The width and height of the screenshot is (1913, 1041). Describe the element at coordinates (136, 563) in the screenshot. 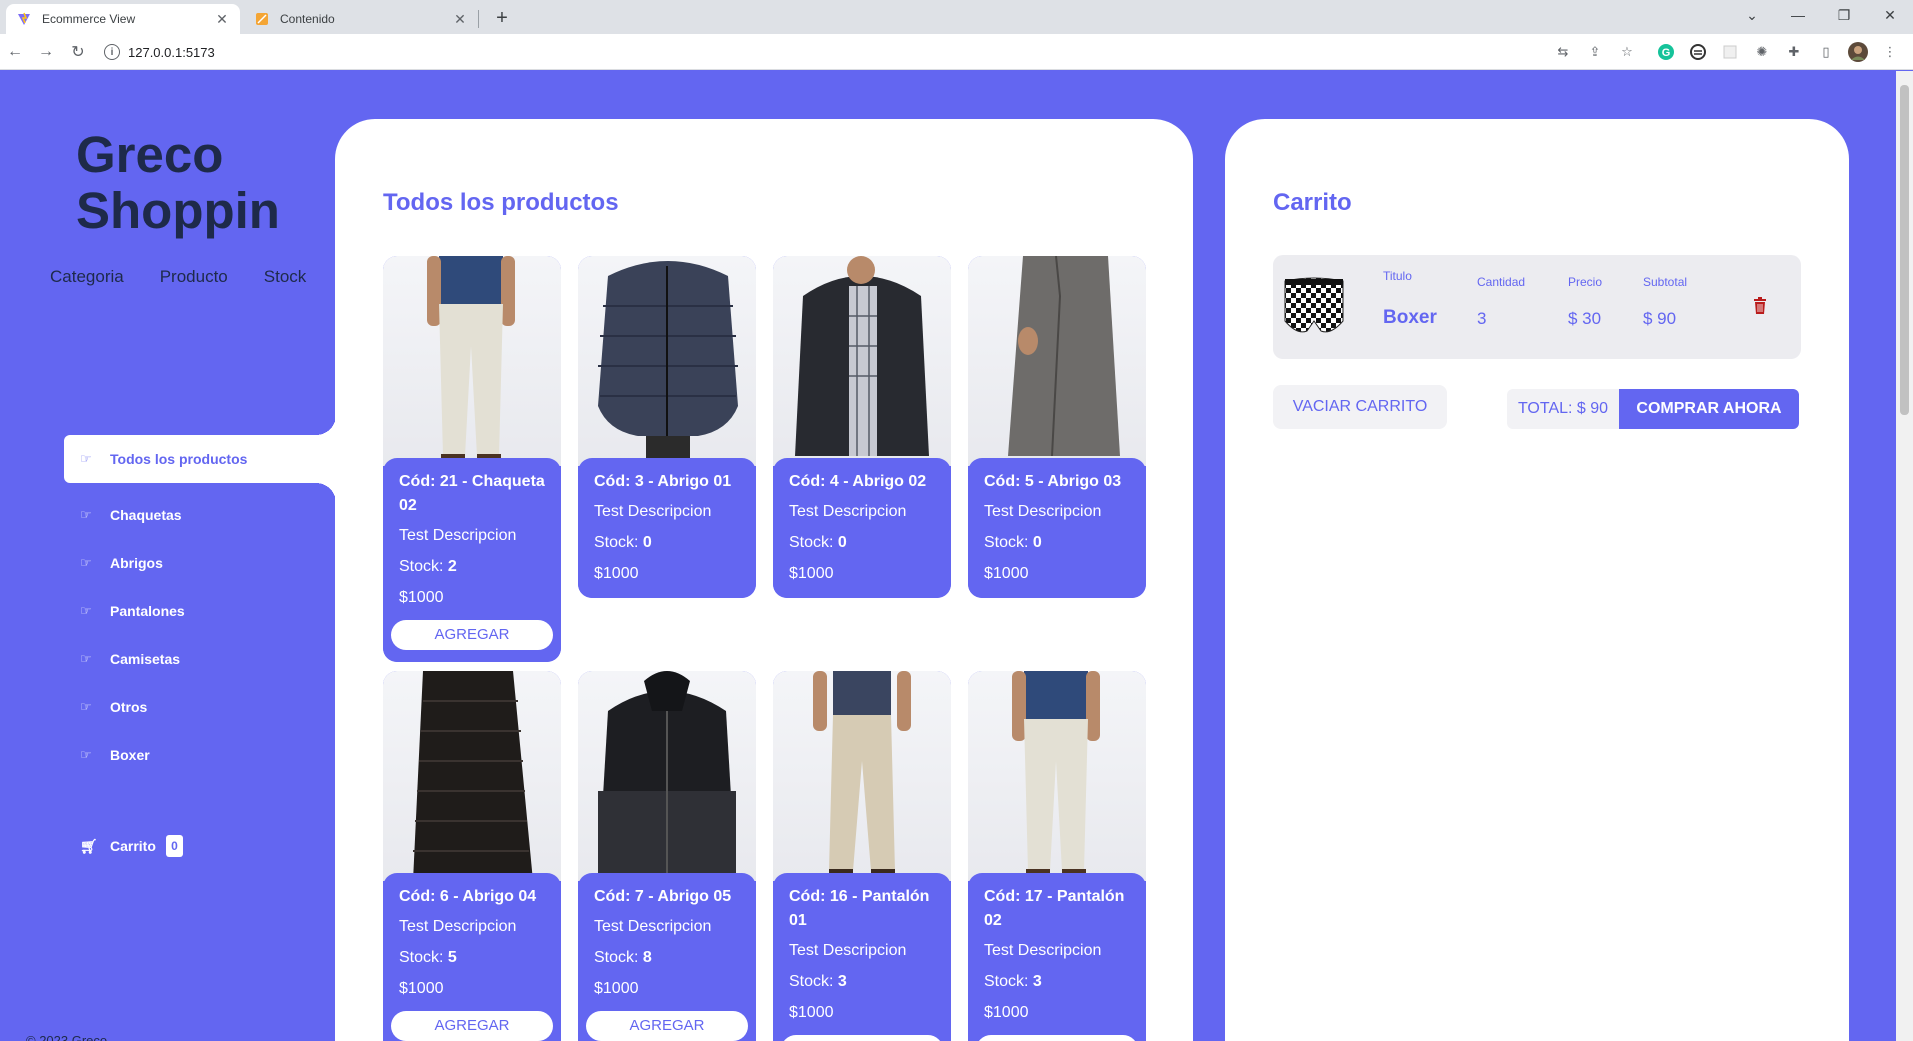

I see `sidebar-item-label: Abrigos` at that location.